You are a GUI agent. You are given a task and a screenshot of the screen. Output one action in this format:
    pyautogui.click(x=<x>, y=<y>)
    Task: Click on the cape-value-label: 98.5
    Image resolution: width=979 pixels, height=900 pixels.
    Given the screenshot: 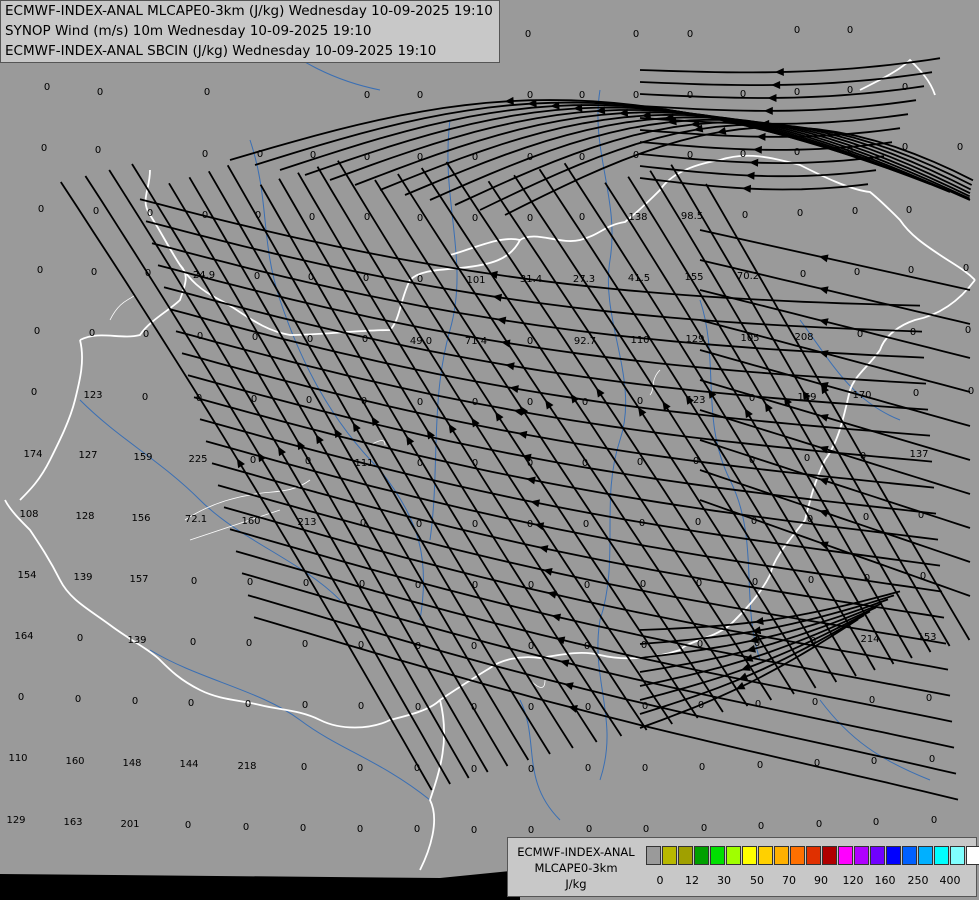 What is the action you would take?
    pyautogui.click(x=692, y=216)
    